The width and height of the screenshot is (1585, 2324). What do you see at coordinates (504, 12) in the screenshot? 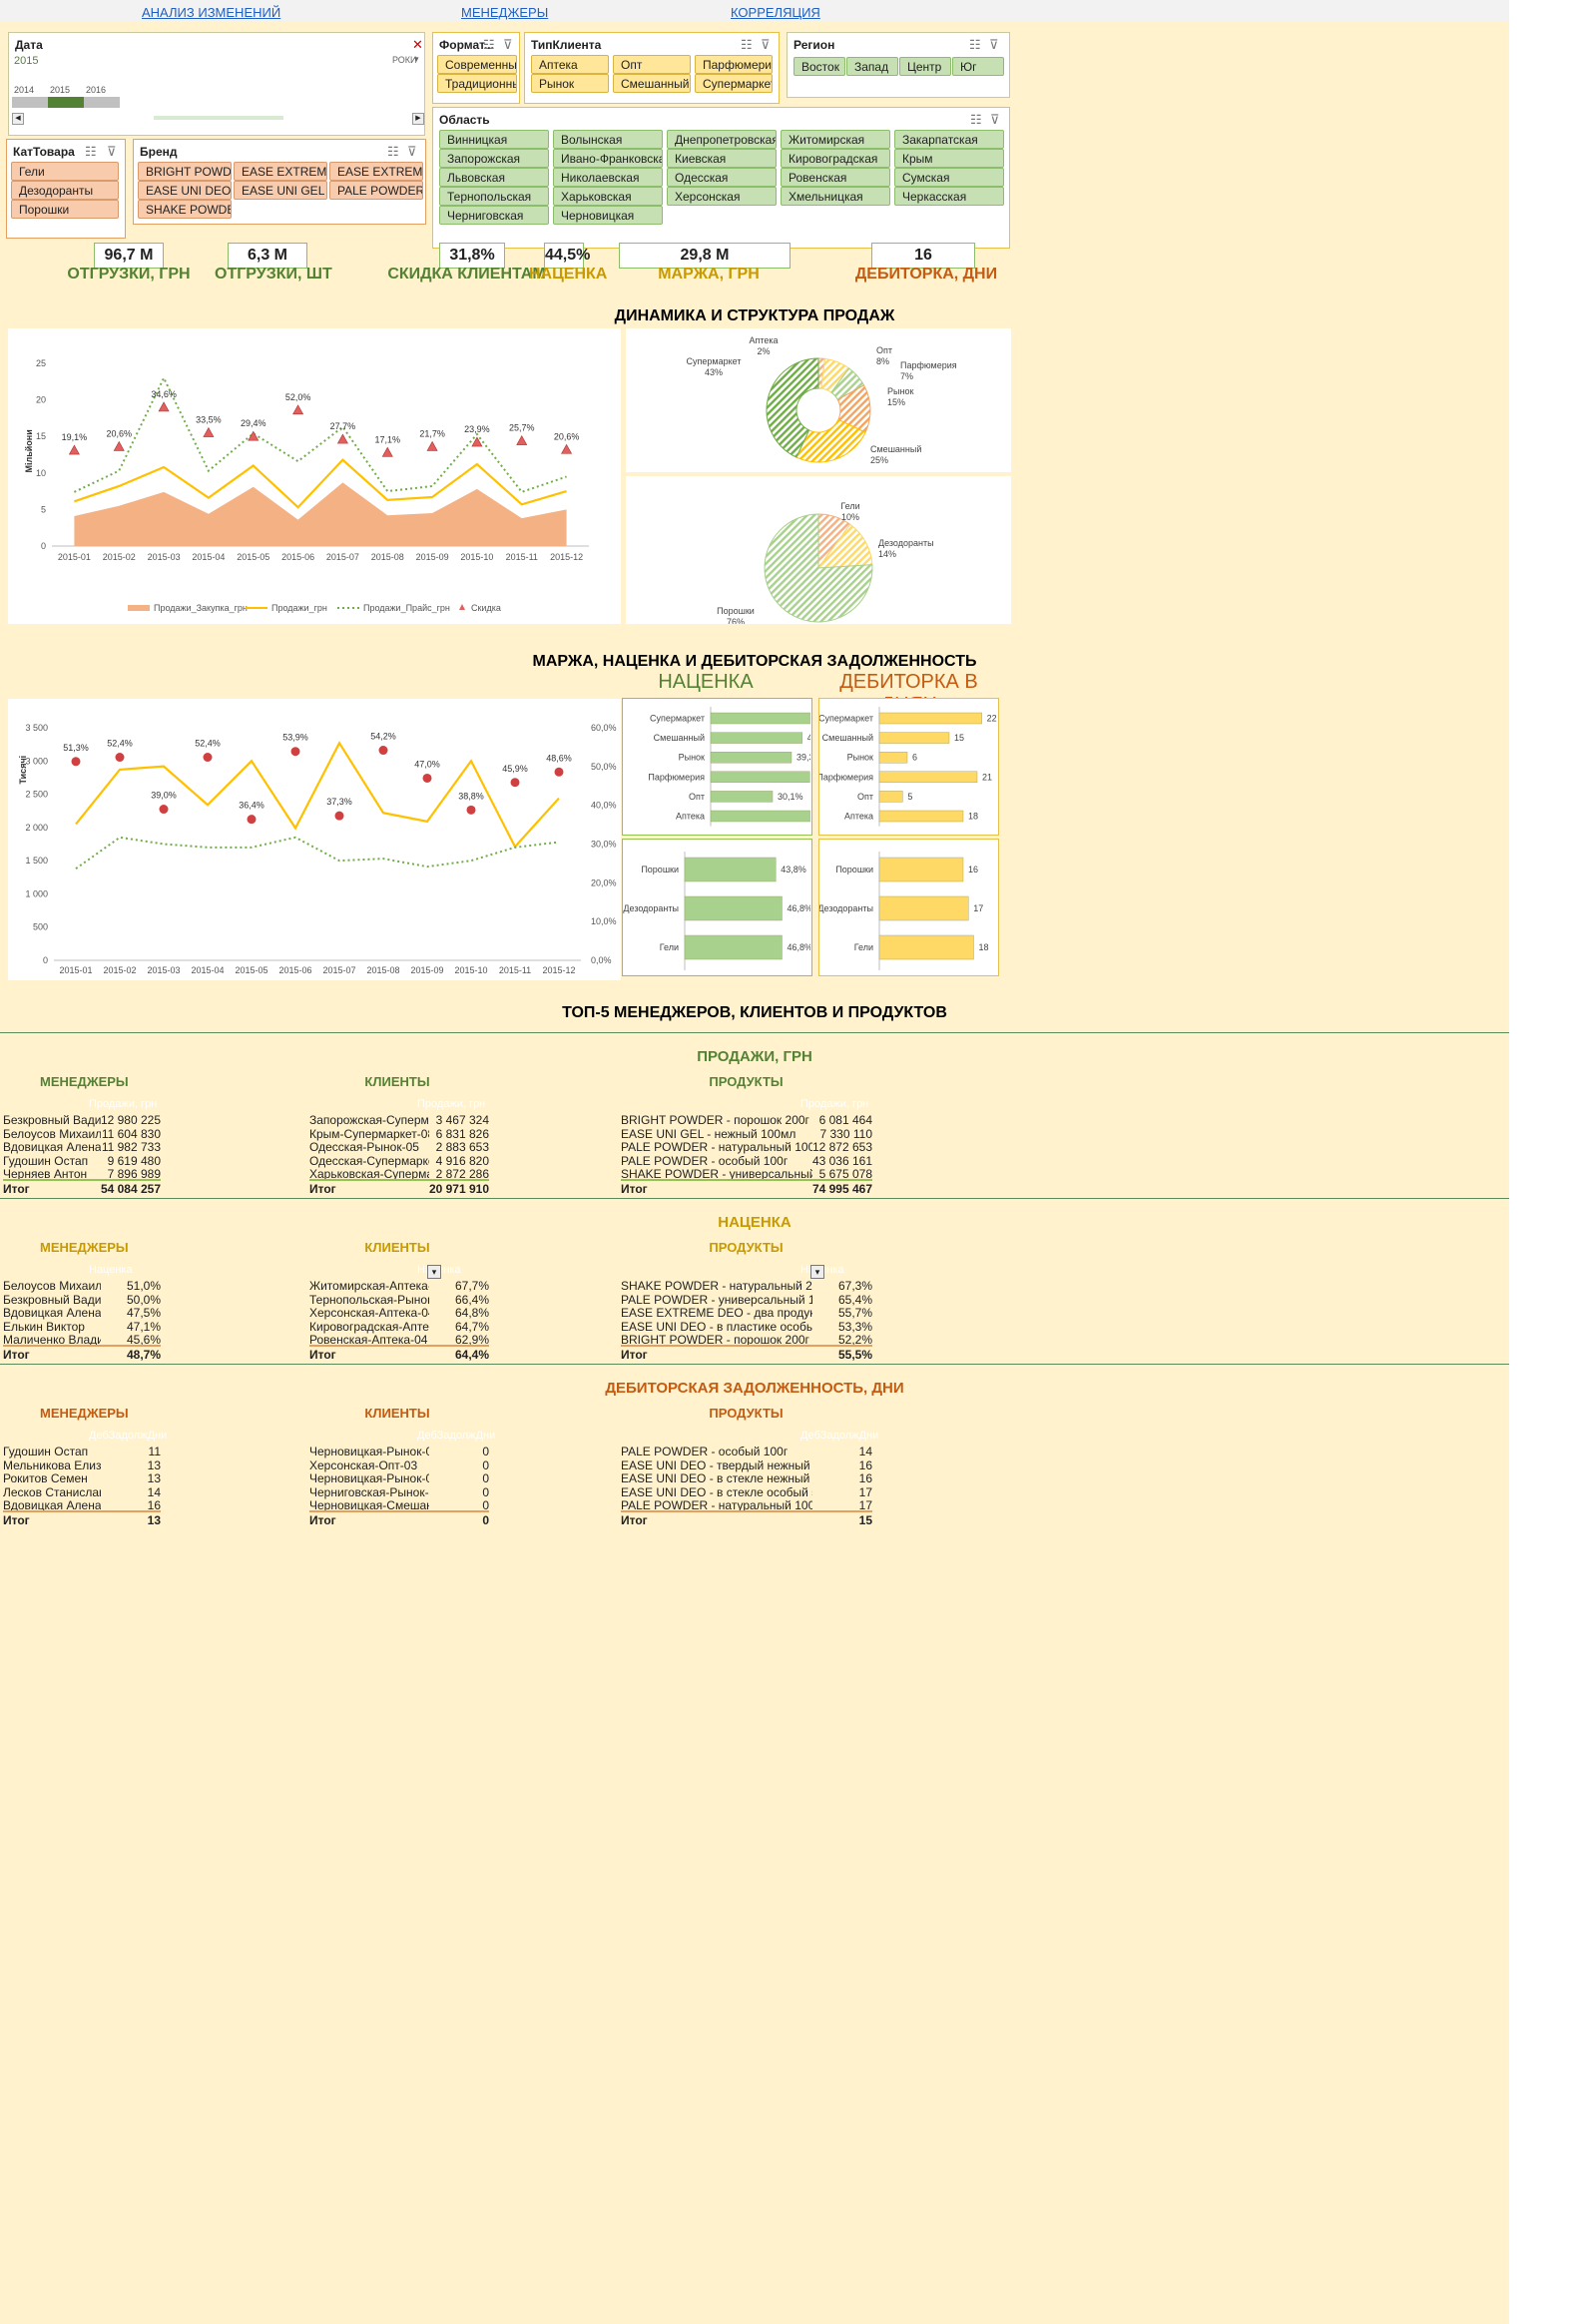
I see `nav-link-managers: МЕНЕДЖЕРЫ` at bounding box center [504, 12].